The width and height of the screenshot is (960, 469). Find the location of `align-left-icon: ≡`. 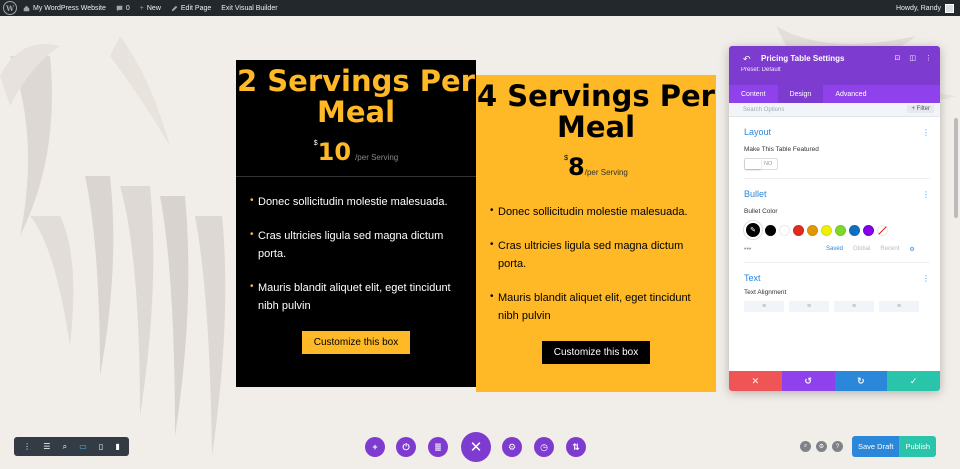

align-left-icon: ≡ is located at coordinates (764, 306).